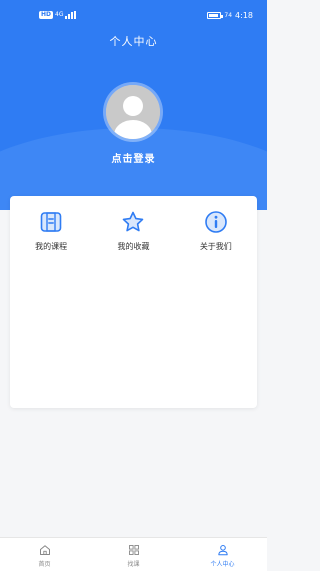 The width and height of the screenshot is (320, 571). What do you see at coordinates (133, 15) in the screenshot?
I see `status-bar: HD 4G 74 4:18` at bounding box center [133, 15].